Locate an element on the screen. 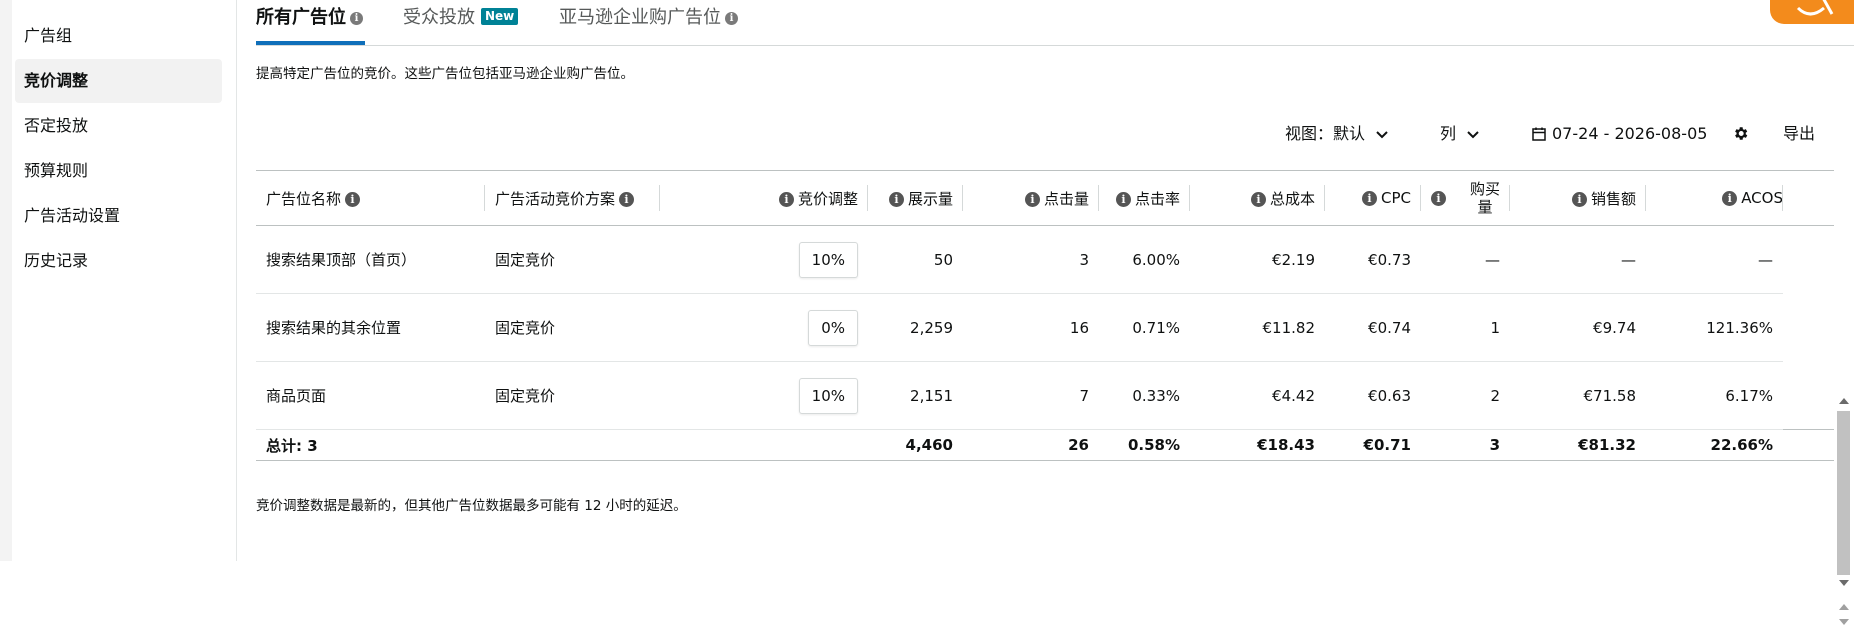 This screenshot has height=628, width=1854. cell-cpc: €0.73 is located at coordinates (1373, 259).